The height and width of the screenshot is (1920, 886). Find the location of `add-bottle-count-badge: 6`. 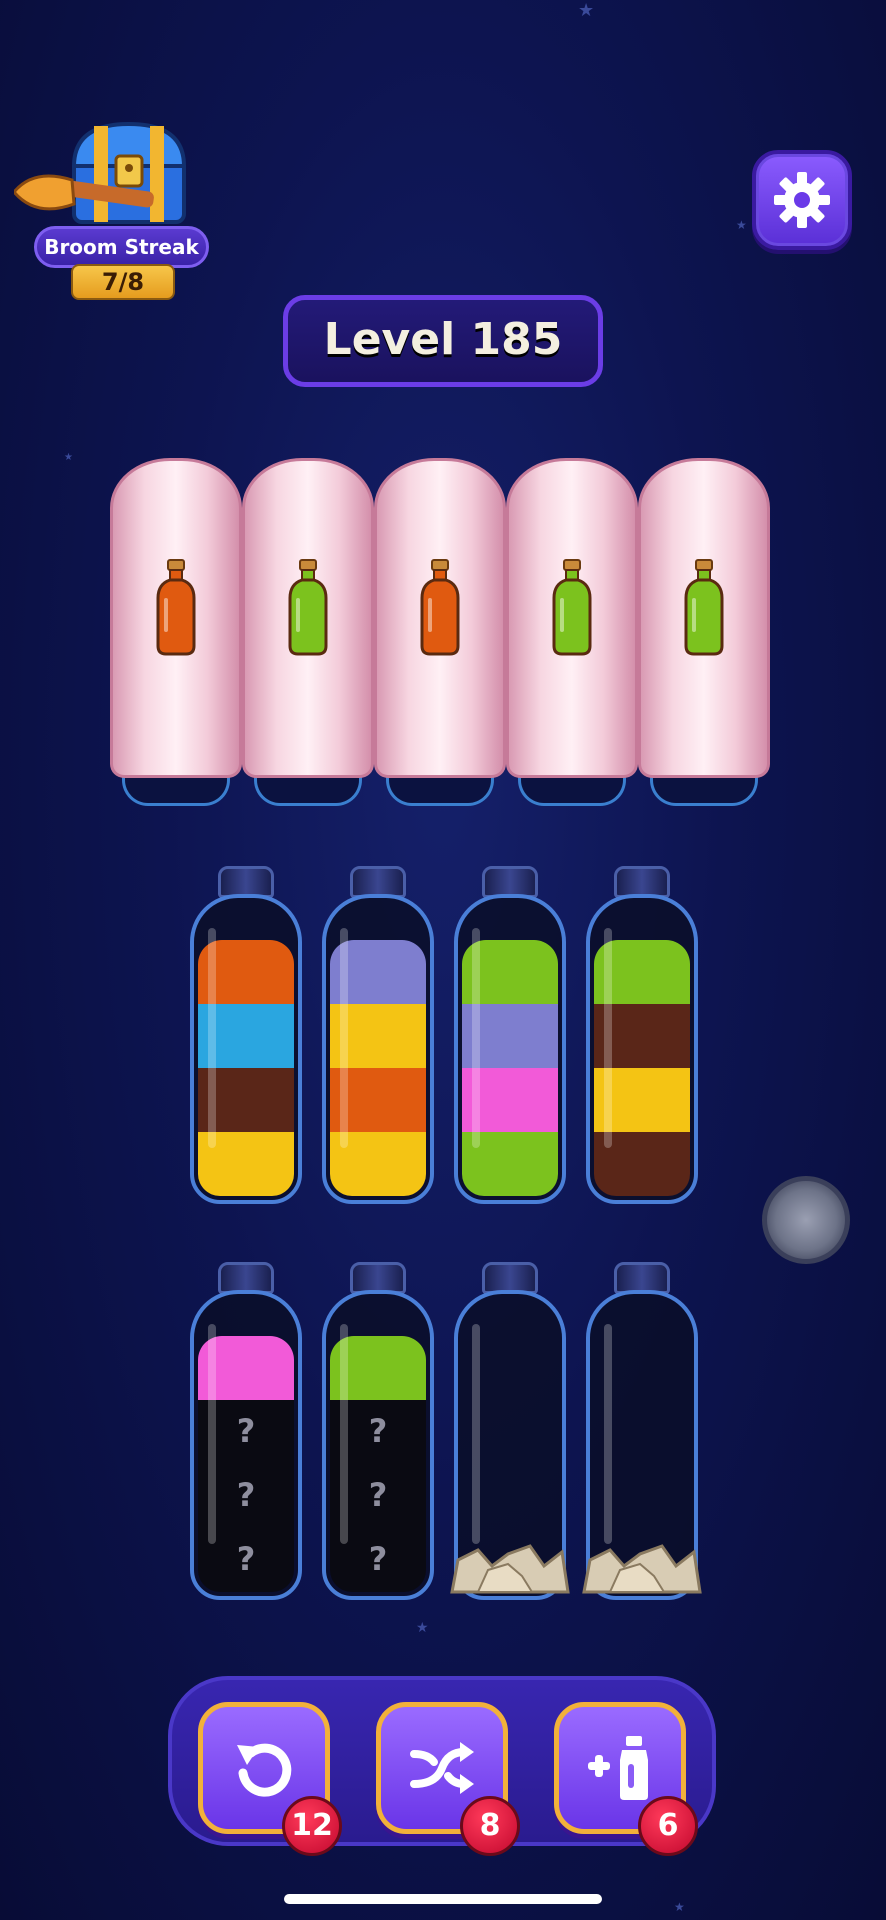

add-bottle-count-badge: 6 is located at coordinates (668, 1826).